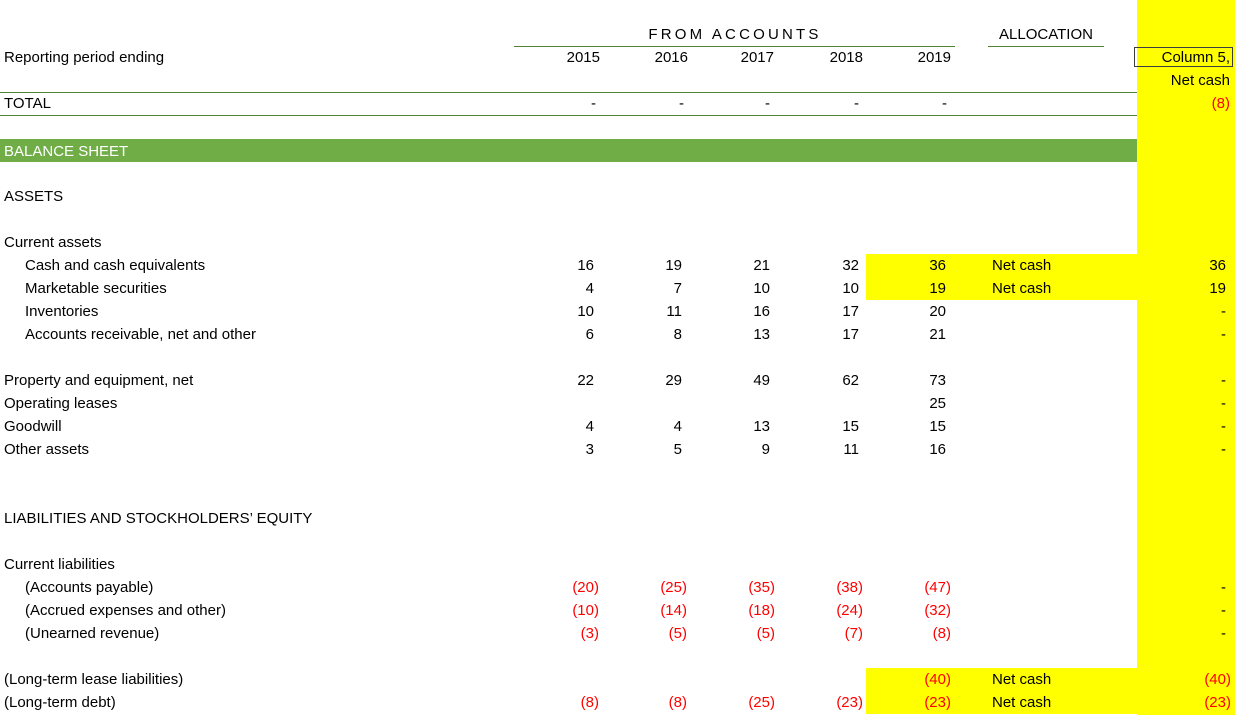 The width and height of the screenshot is (1235, 715). What do you see at coordinates (27, 103) in the screenshot?
I see `total-label: TOTAL` at bounding box center [27, 103].